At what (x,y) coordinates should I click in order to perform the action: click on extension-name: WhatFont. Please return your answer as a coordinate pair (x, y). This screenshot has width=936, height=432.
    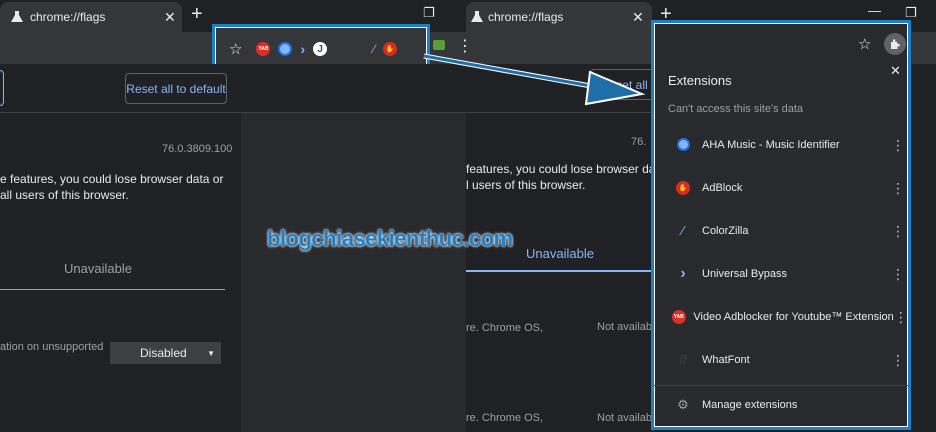
    Looking at the image, I should click on (726, 359).